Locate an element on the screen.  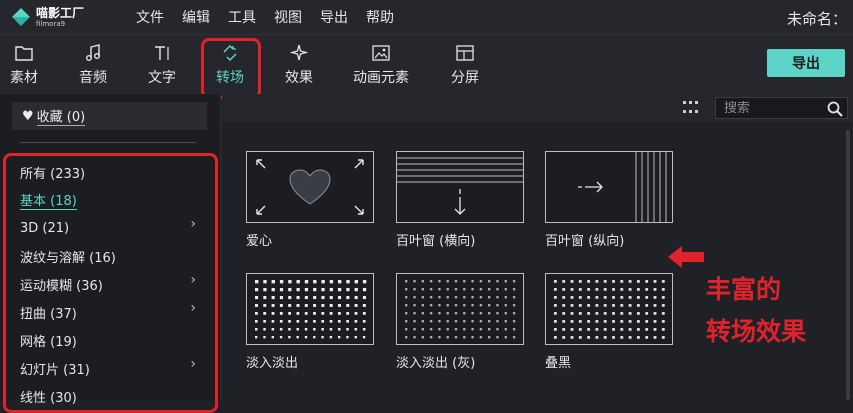
tab-media: 素材 is located at coordinates (24, 65).